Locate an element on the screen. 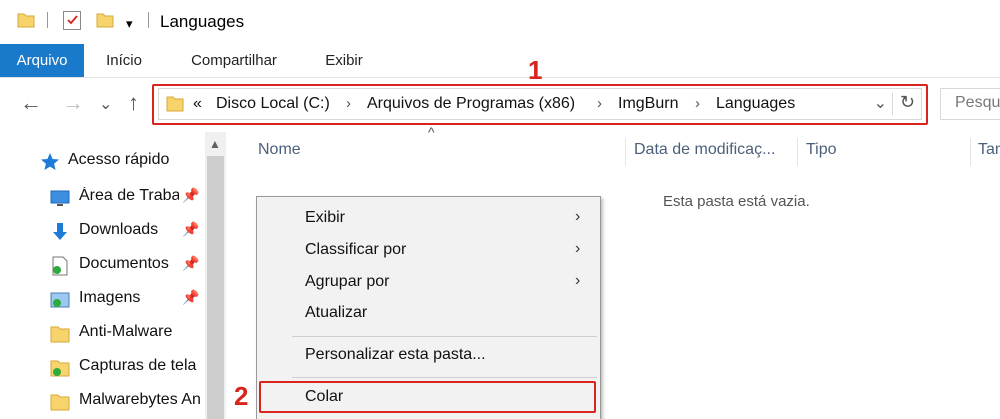  nav-label: Downloads is located at coordinates (119, 229).